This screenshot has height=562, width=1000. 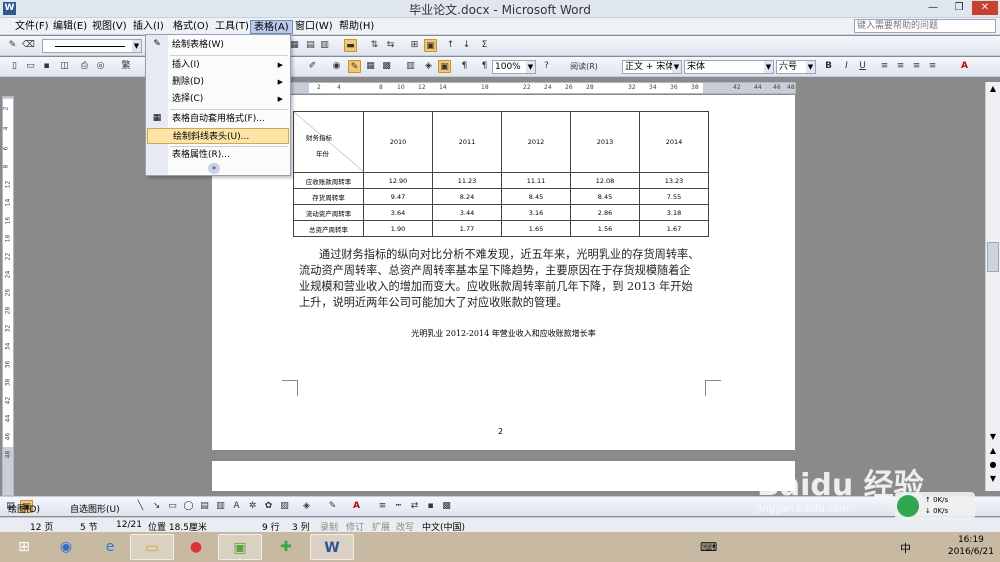 What do you see at coordinates (484, 45) in the screenshot?
I see `autosum-icon: Σ` at bounding box center [484, 45].